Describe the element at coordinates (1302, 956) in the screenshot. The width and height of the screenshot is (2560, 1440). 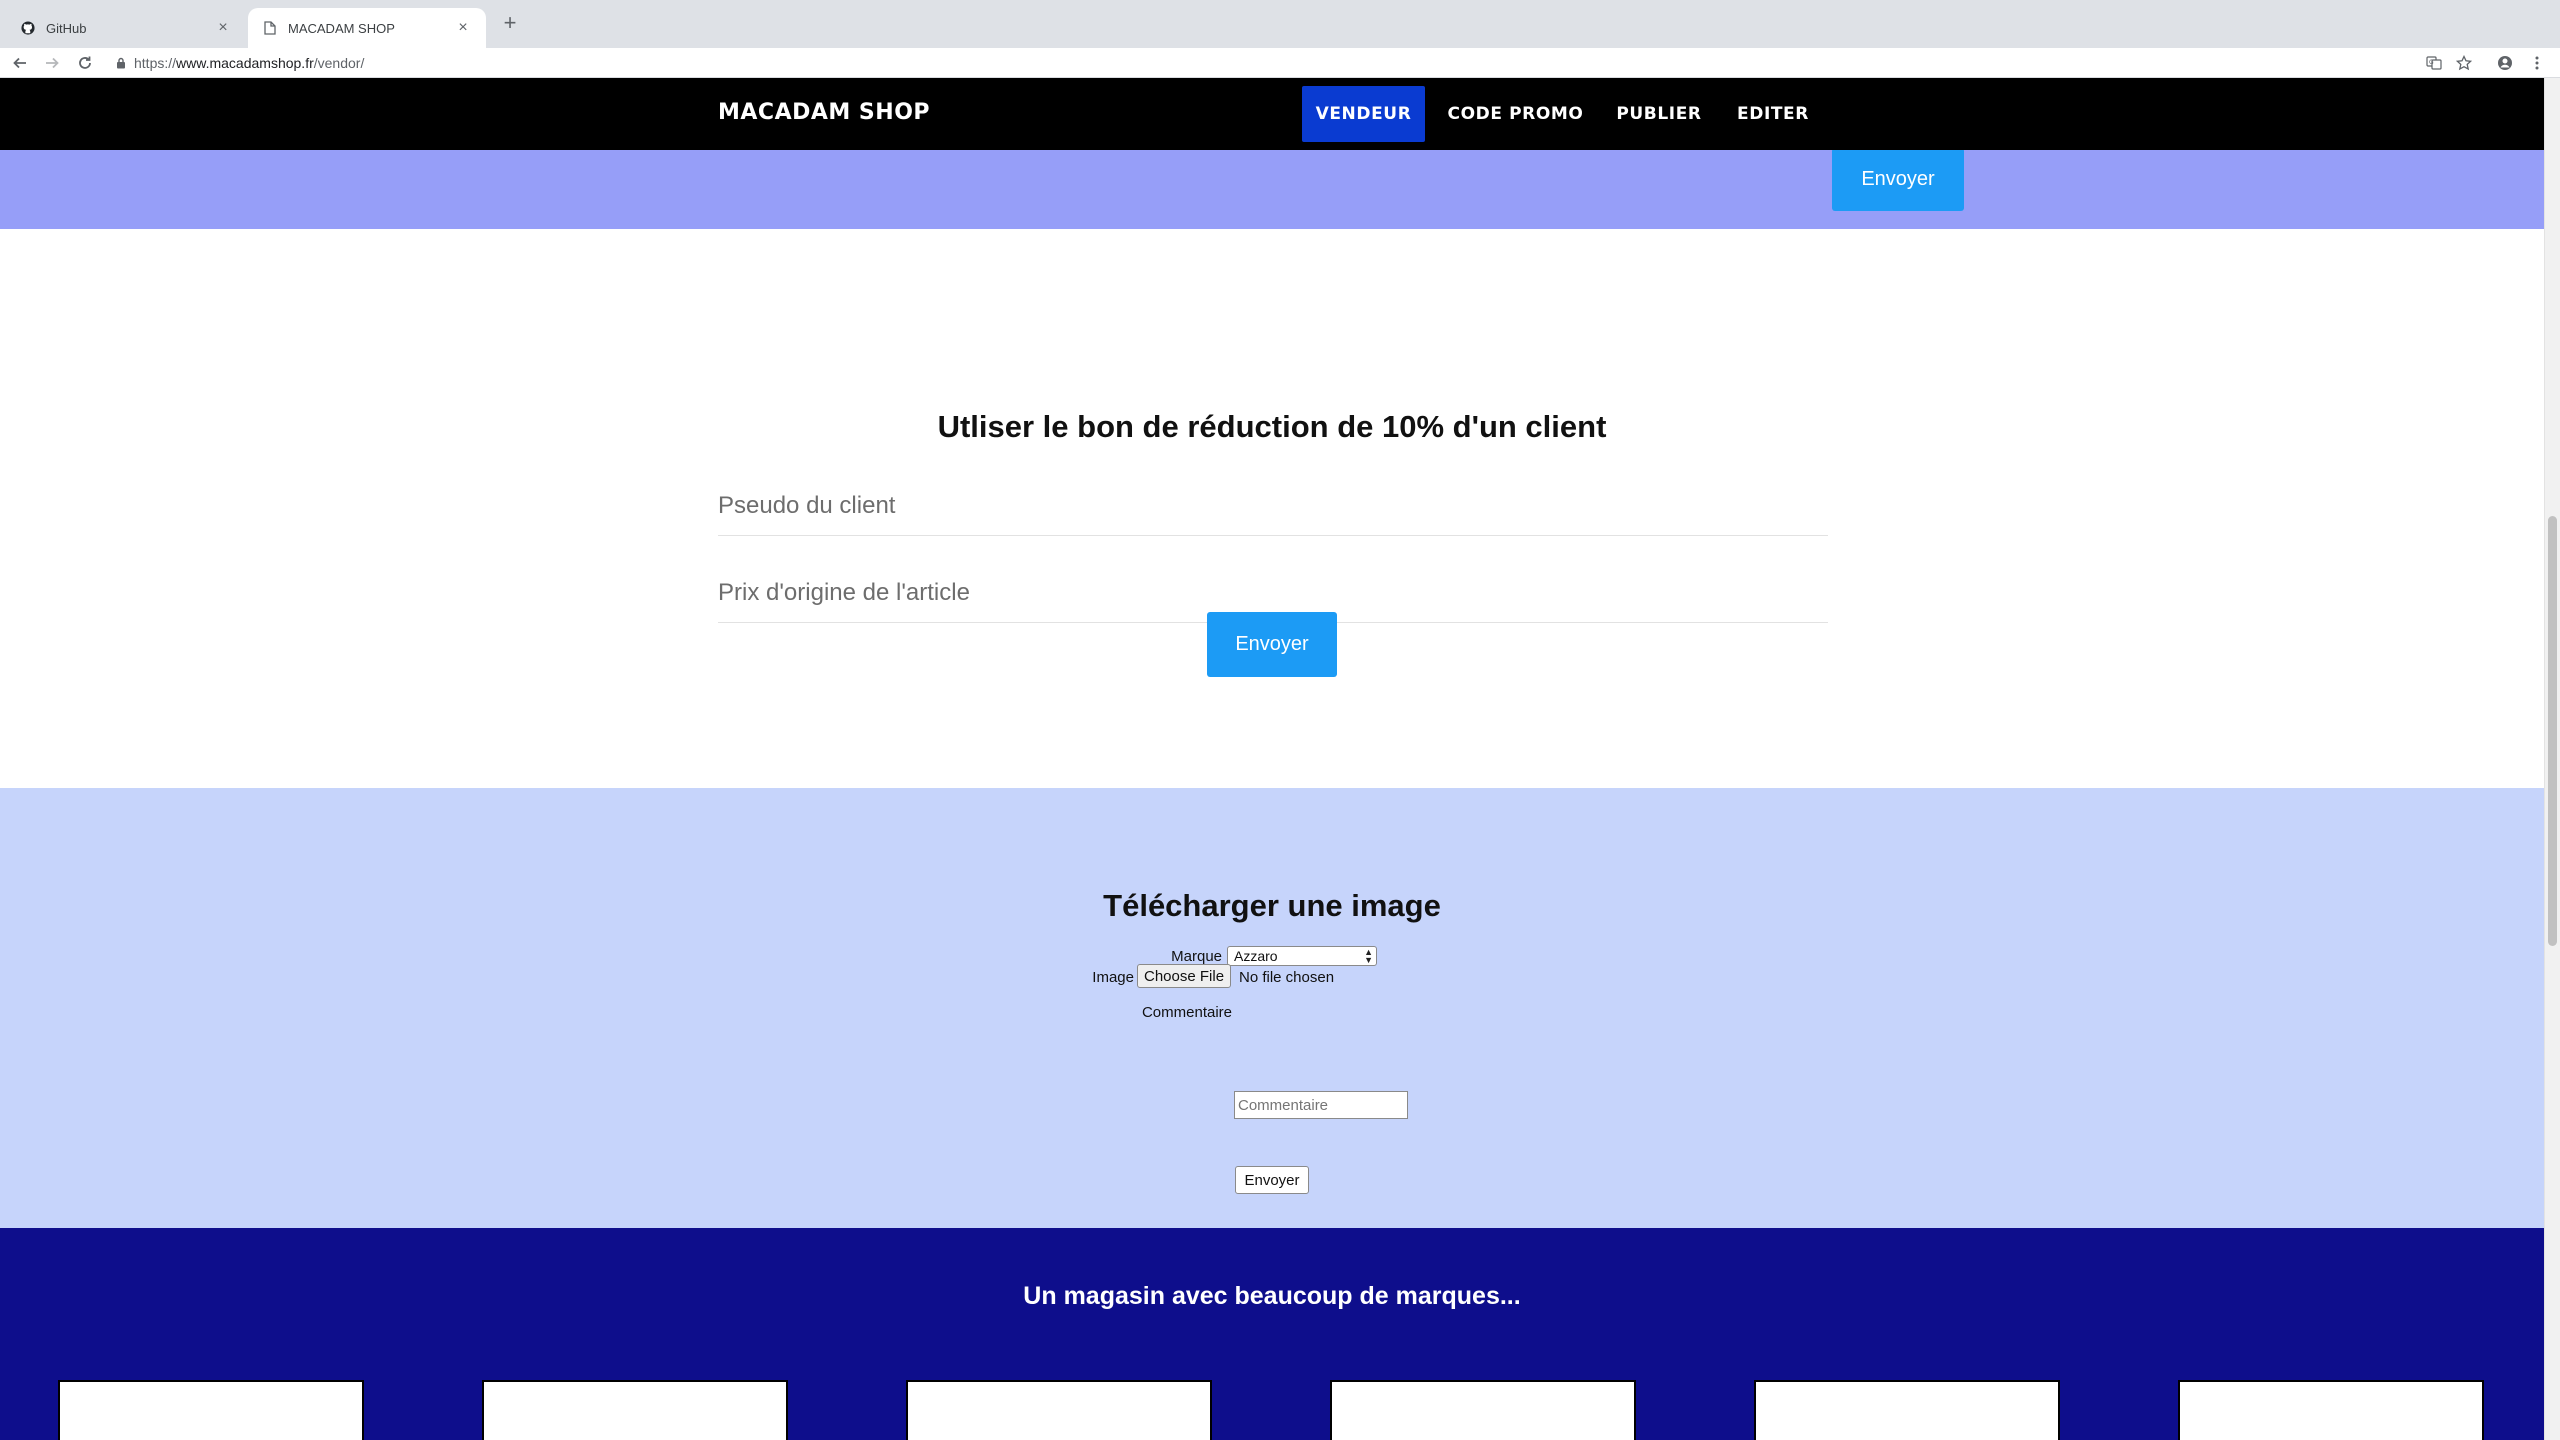
I see `marque-select: Azzaro ▲ ▼` at that location.